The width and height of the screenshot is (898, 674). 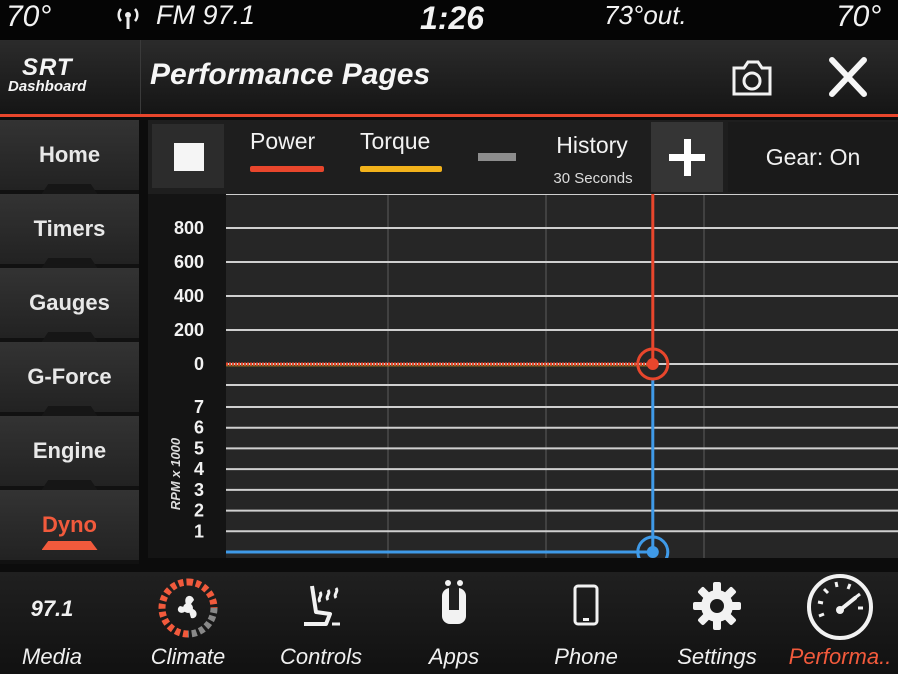 I want to click on nav-home: Home, so click(x=69, y=157).